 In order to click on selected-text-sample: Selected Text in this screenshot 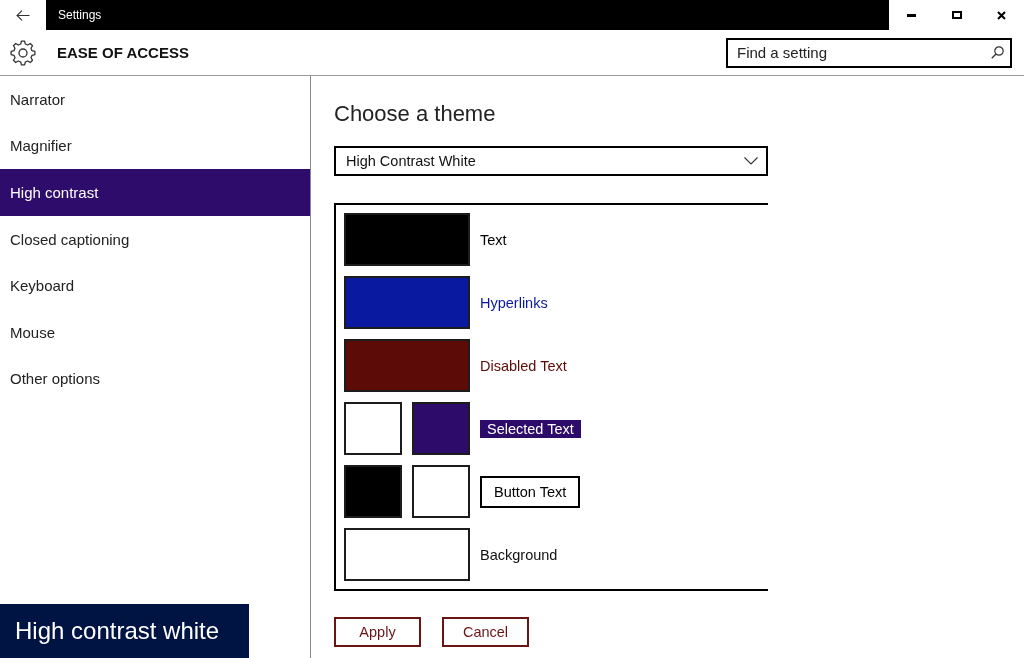, I will do `click(530, 428)`.